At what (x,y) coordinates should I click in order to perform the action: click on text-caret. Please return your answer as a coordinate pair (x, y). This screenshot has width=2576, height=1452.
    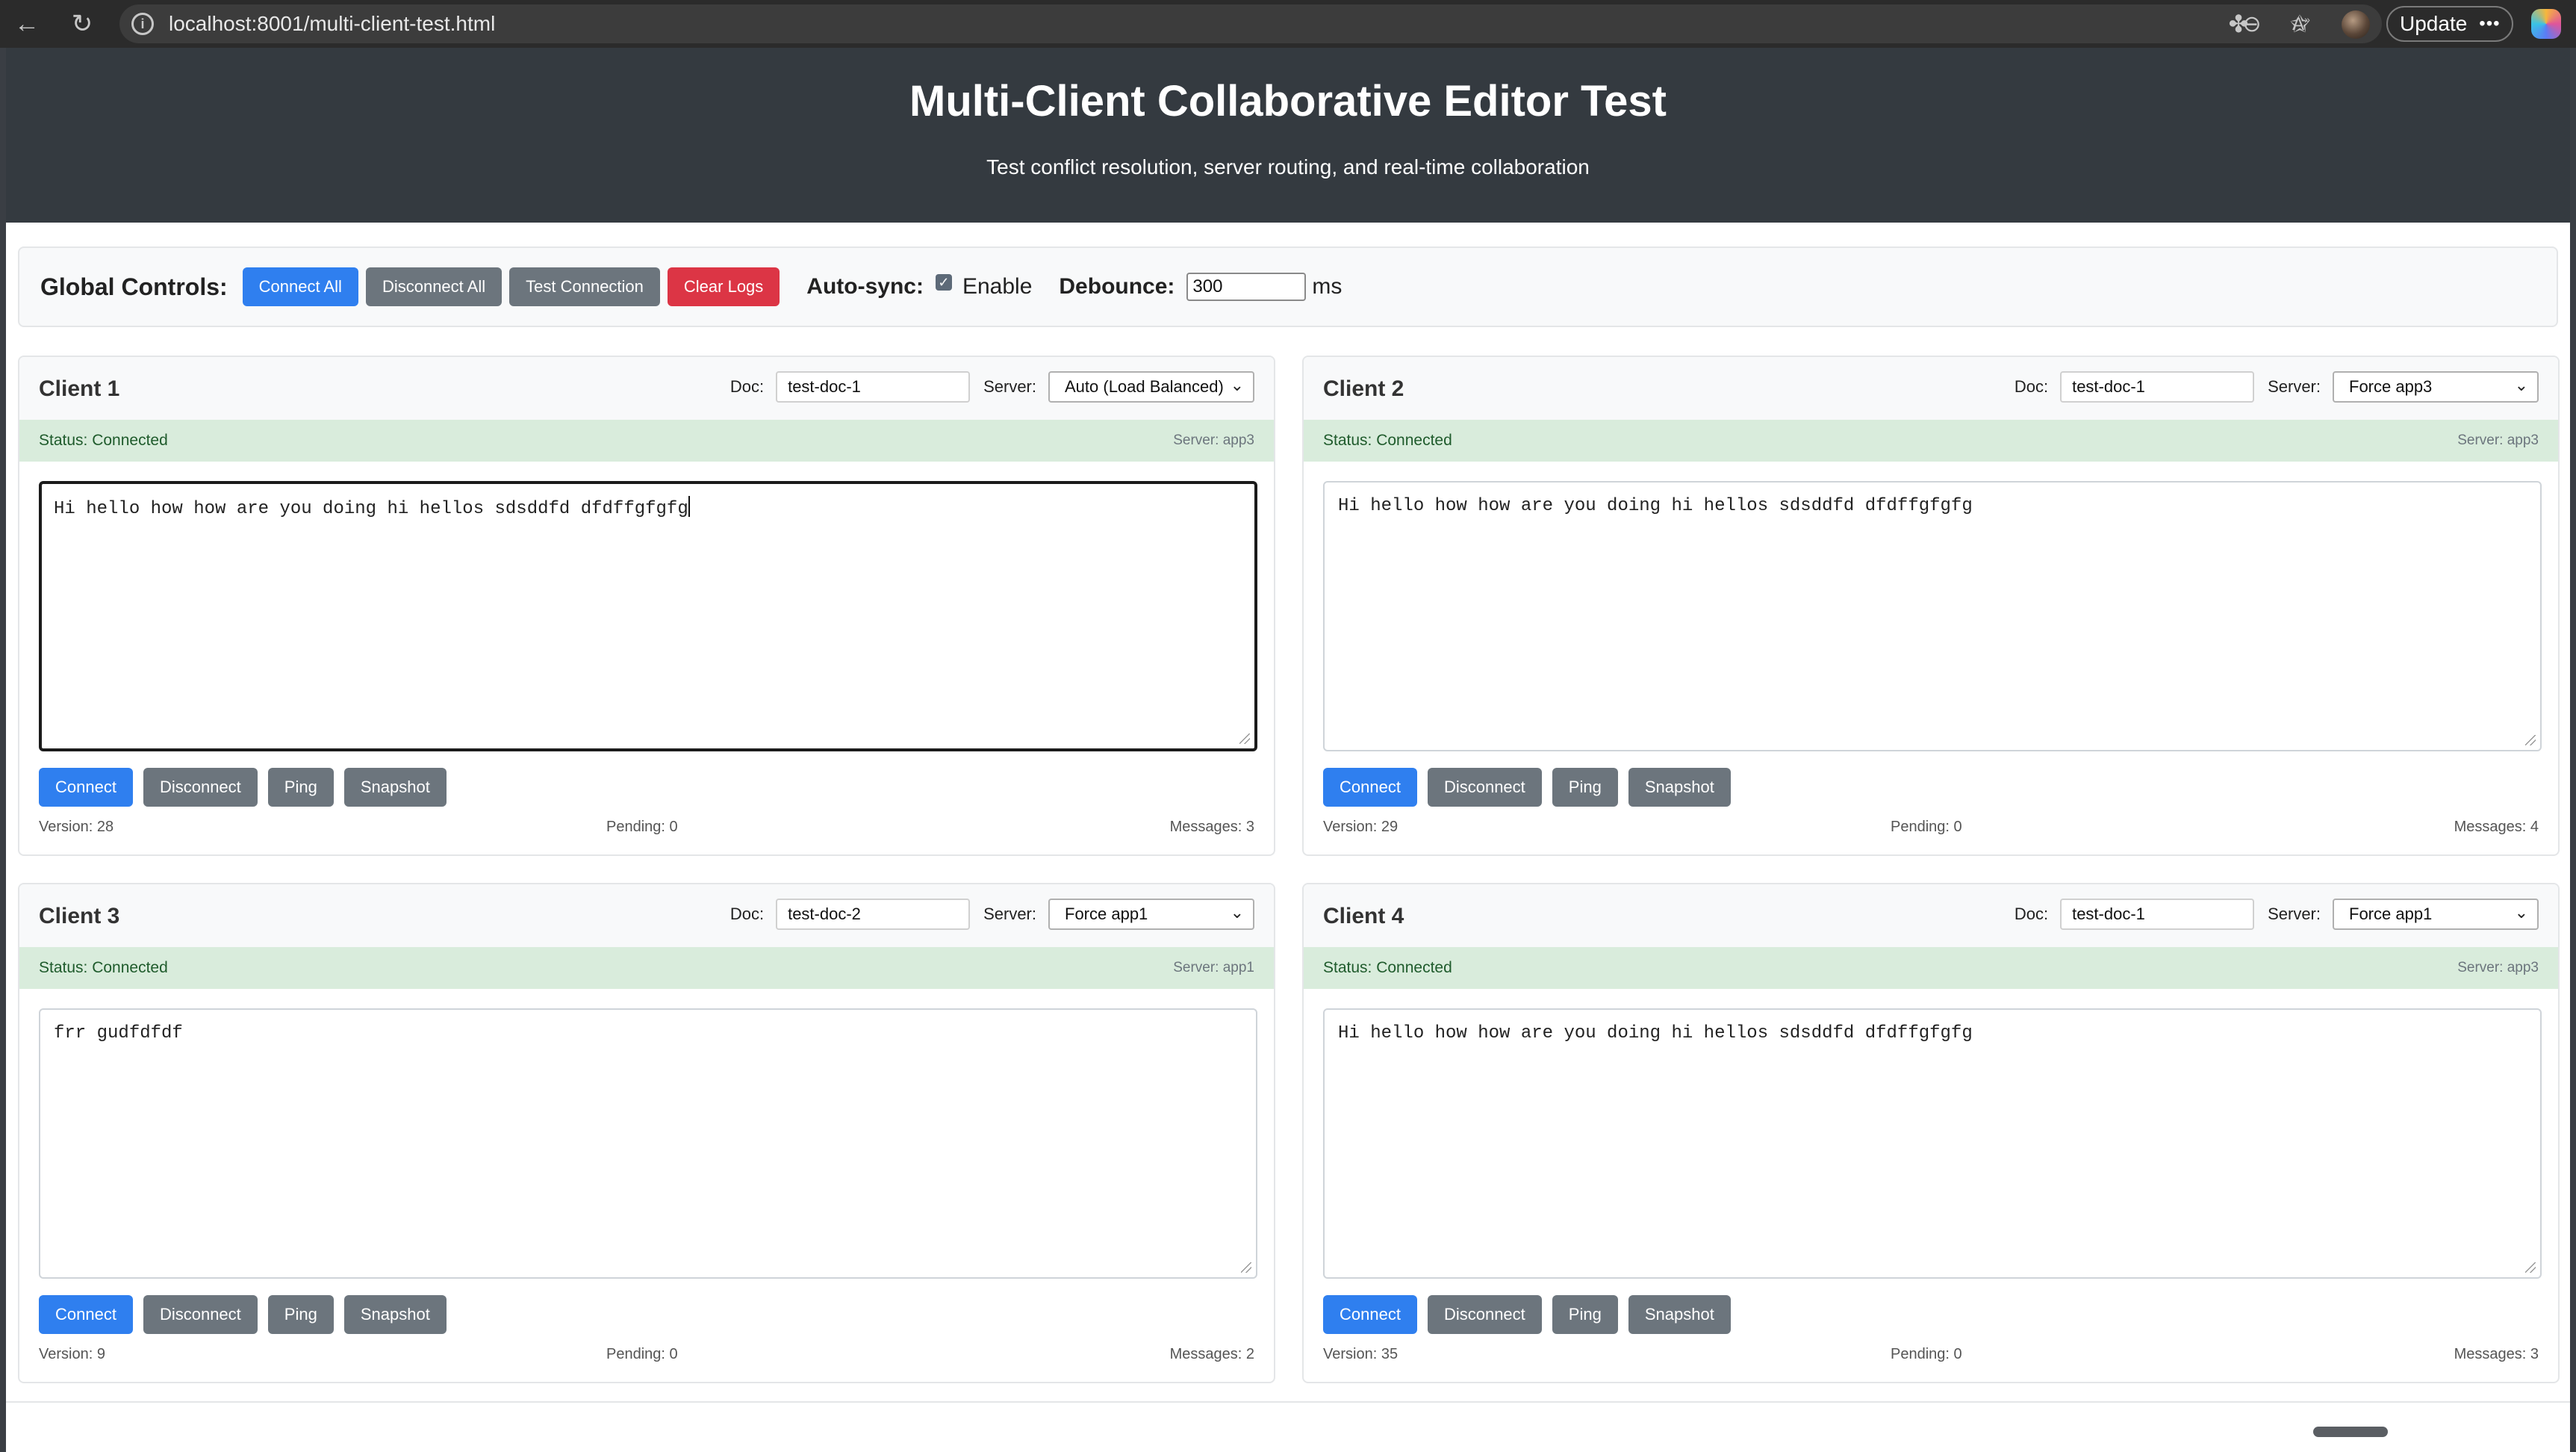
    Looking at the image, I should click on (689, 506).